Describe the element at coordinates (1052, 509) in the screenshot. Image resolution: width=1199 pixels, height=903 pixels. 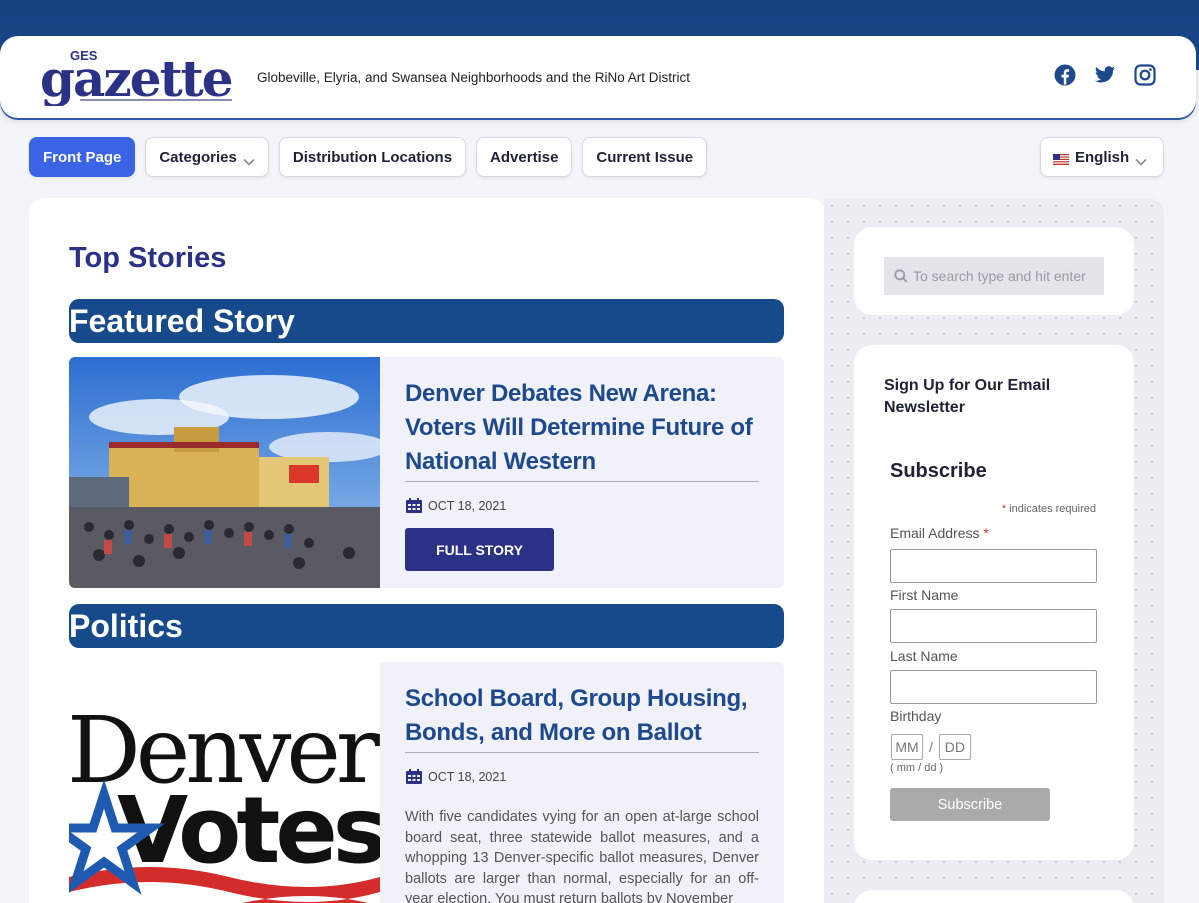
I see `required-note-text: indicates required` at that location.